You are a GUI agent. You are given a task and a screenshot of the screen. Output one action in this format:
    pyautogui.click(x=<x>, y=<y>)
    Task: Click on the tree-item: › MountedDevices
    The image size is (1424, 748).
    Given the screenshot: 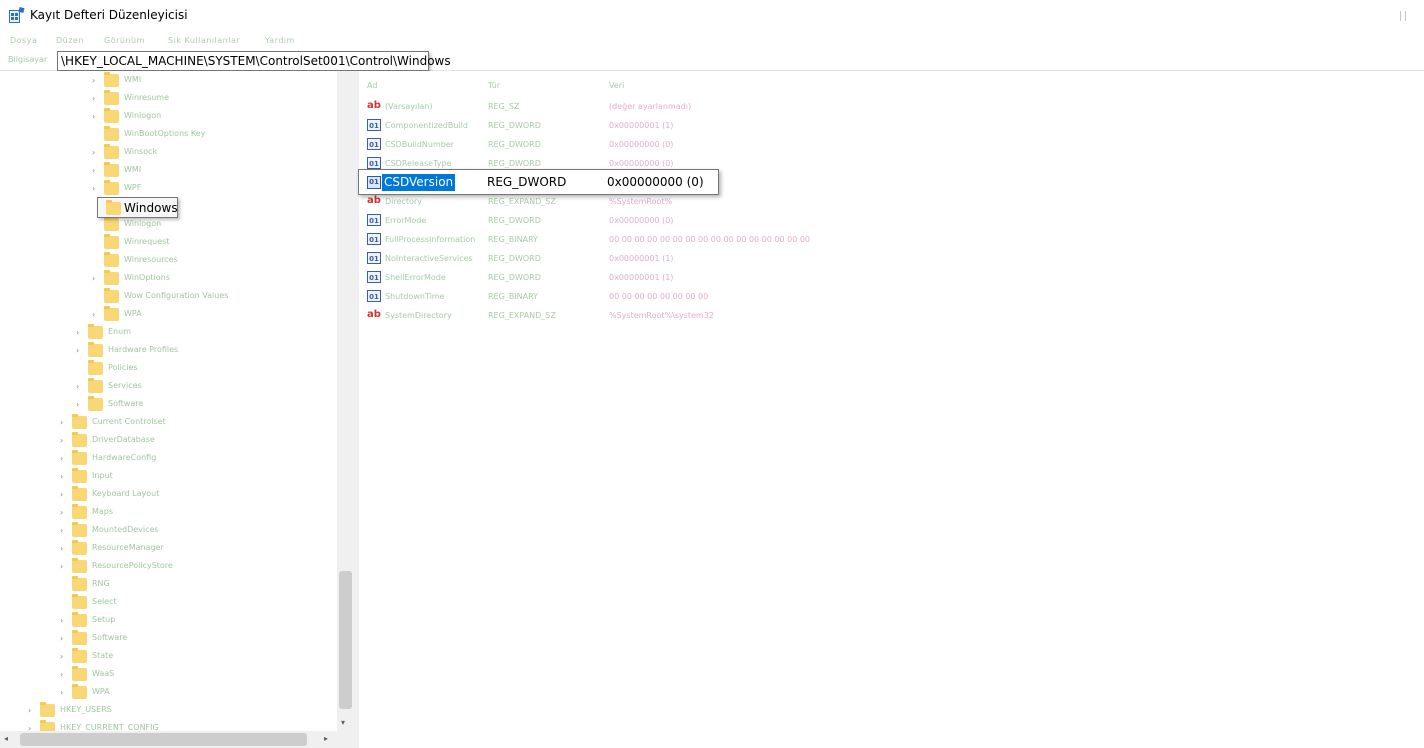 What is the action you would take?
    pyautogui.click(x=170, y=531)
    